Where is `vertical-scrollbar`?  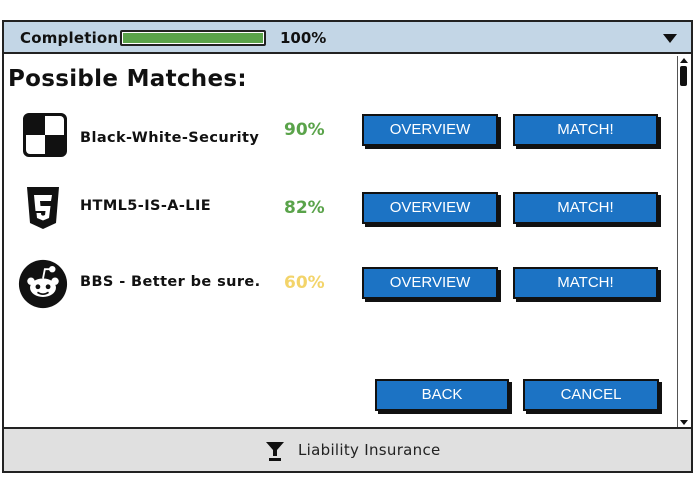 vertical-scrollbar is located at coordinates (683, 241).